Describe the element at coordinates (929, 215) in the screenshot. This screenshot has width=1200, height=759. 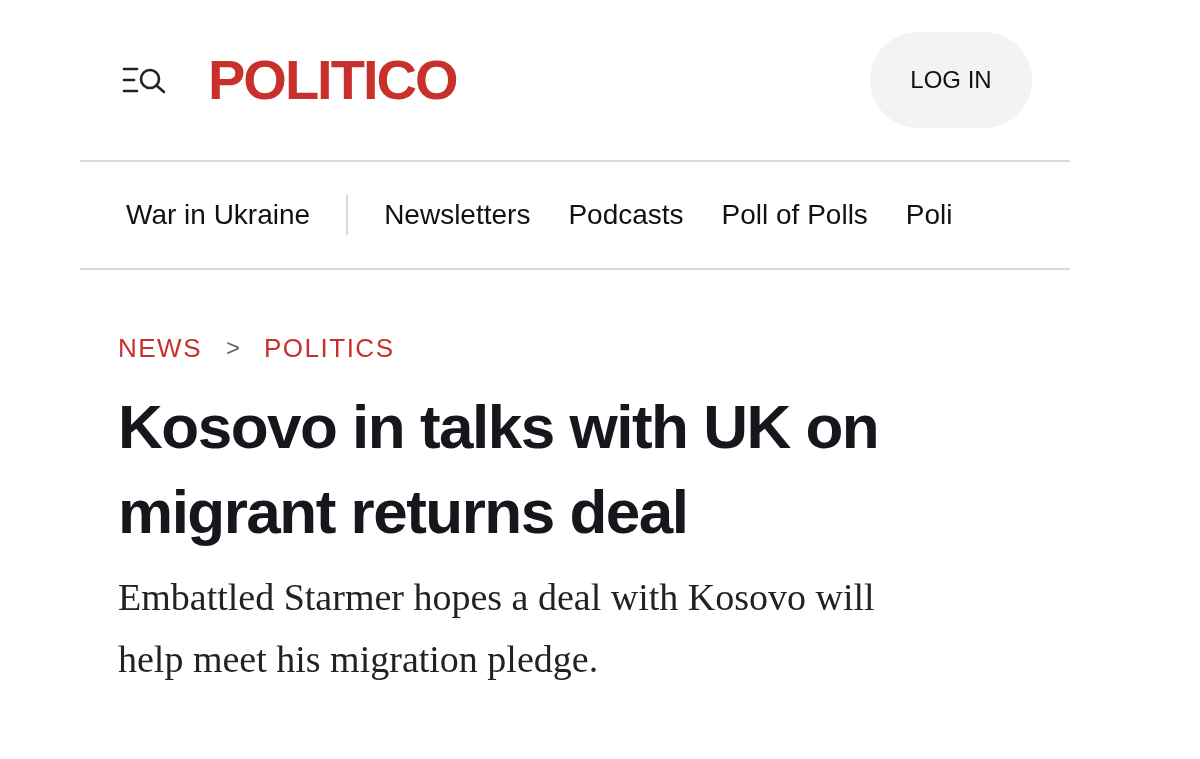
I see `nav-link: Poli` at that location.